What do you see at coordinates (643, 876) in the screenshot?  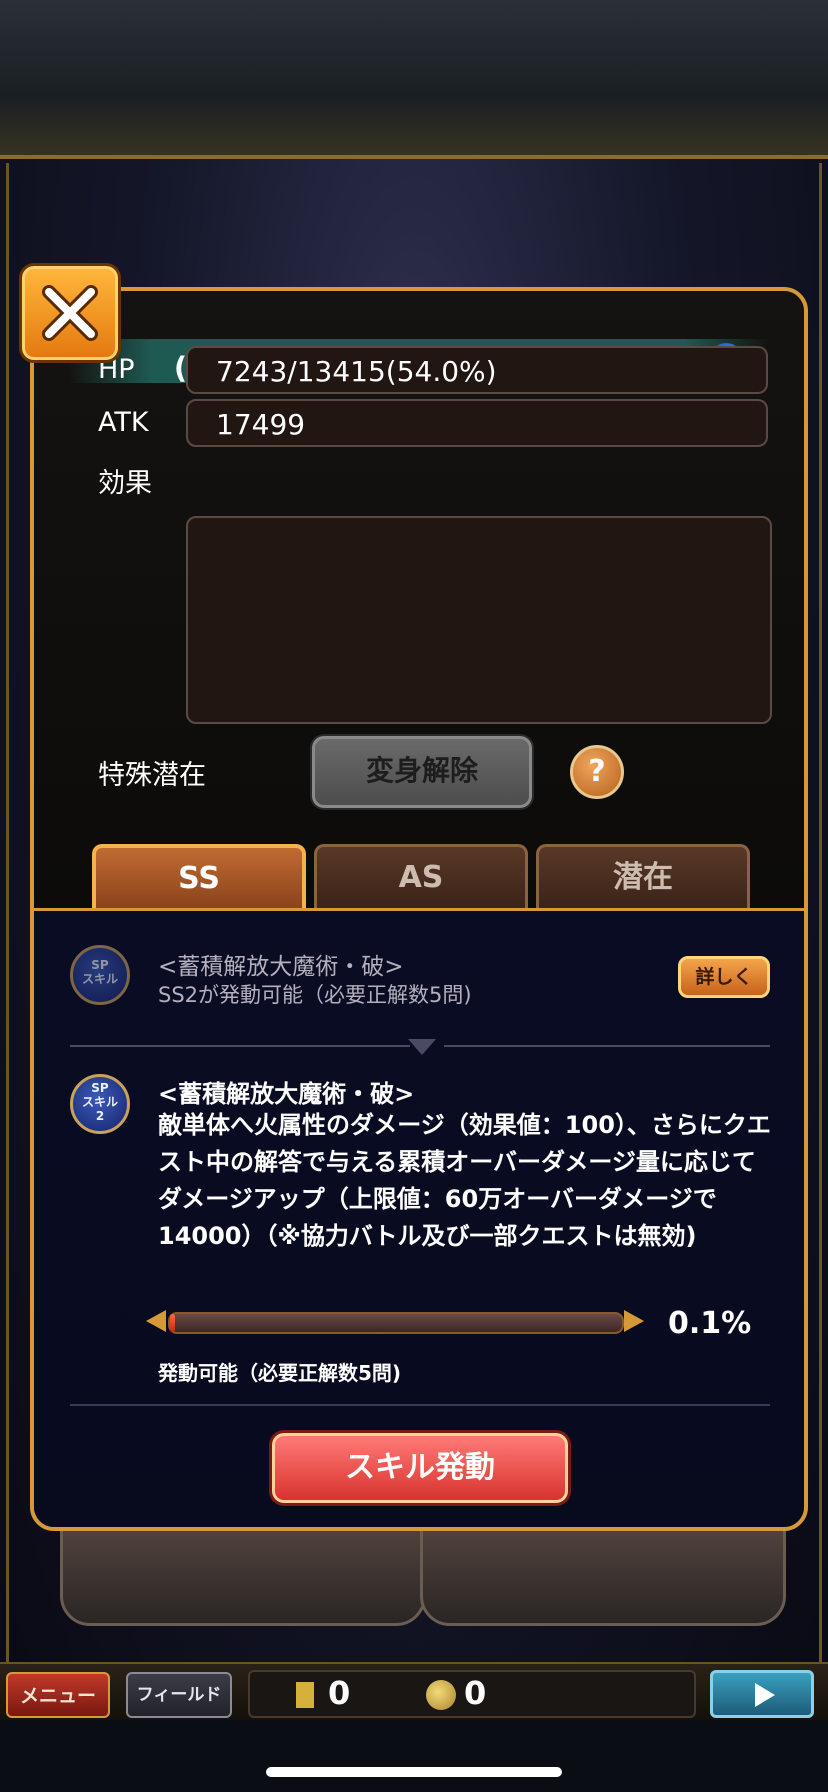 I see `tab-potential: 潜在` at bounding box center [643, 876].